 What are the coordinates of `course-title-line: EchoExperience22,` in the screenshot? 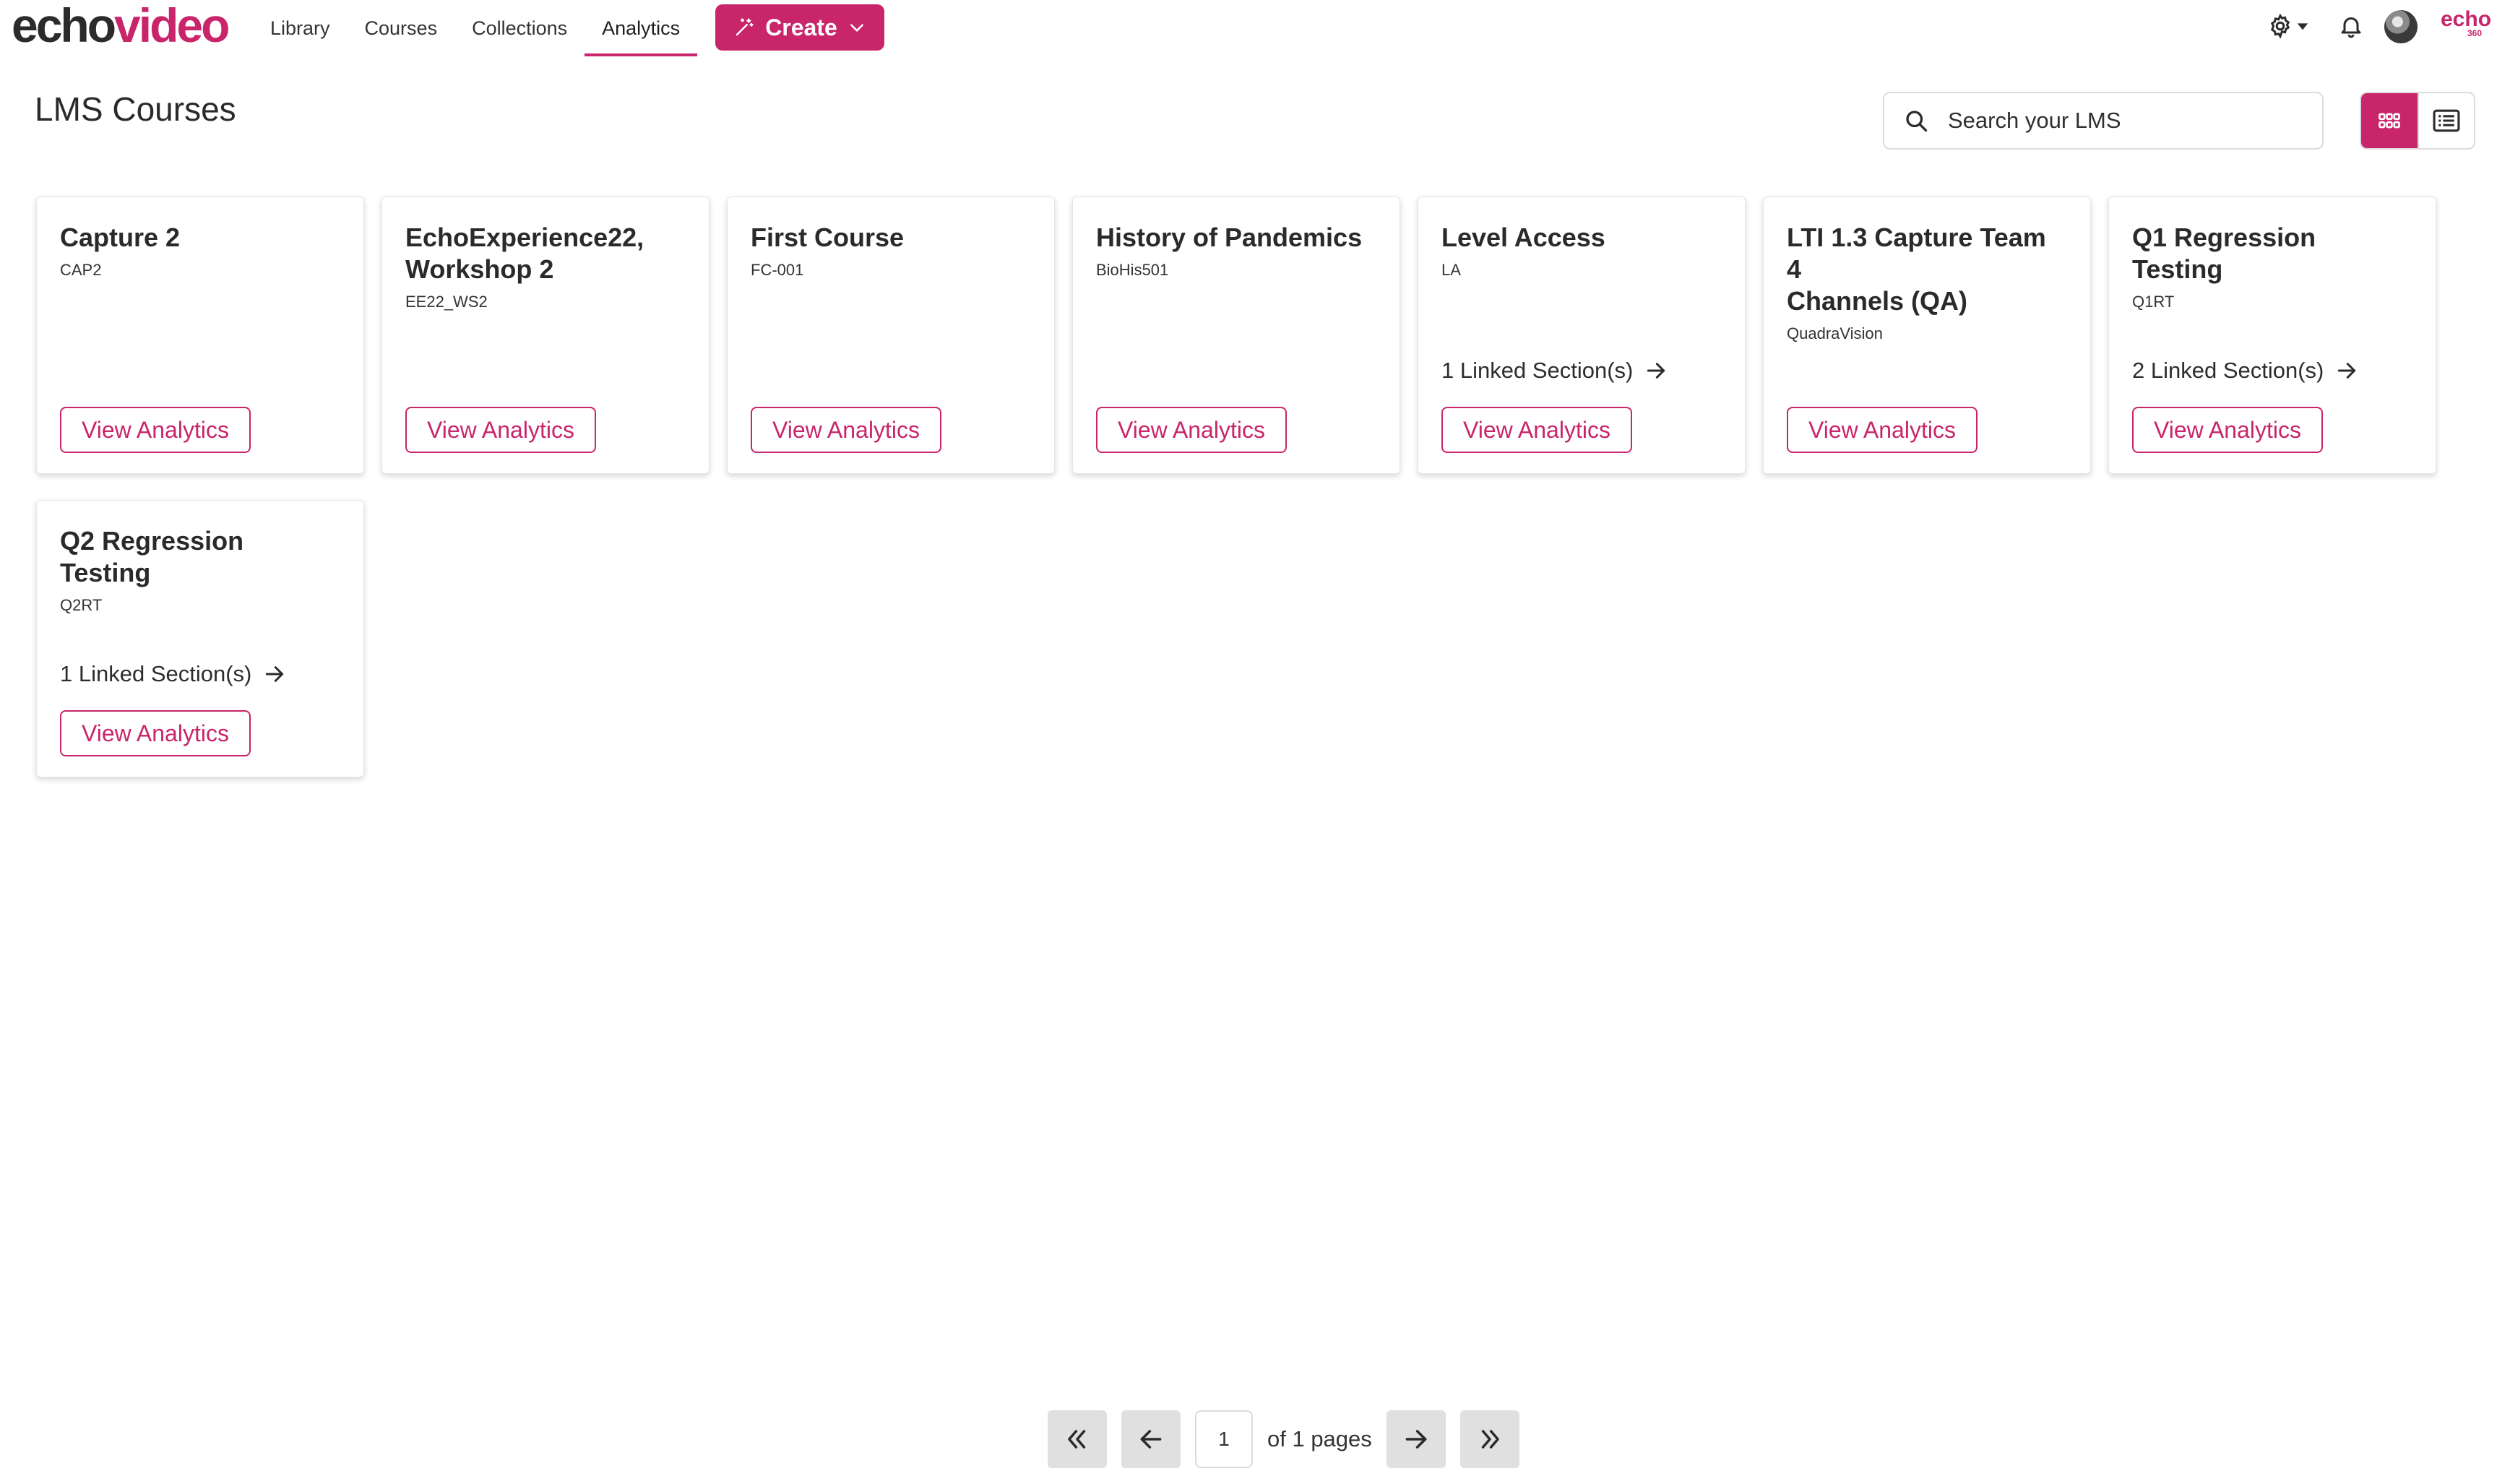 It's located at (524, 237).